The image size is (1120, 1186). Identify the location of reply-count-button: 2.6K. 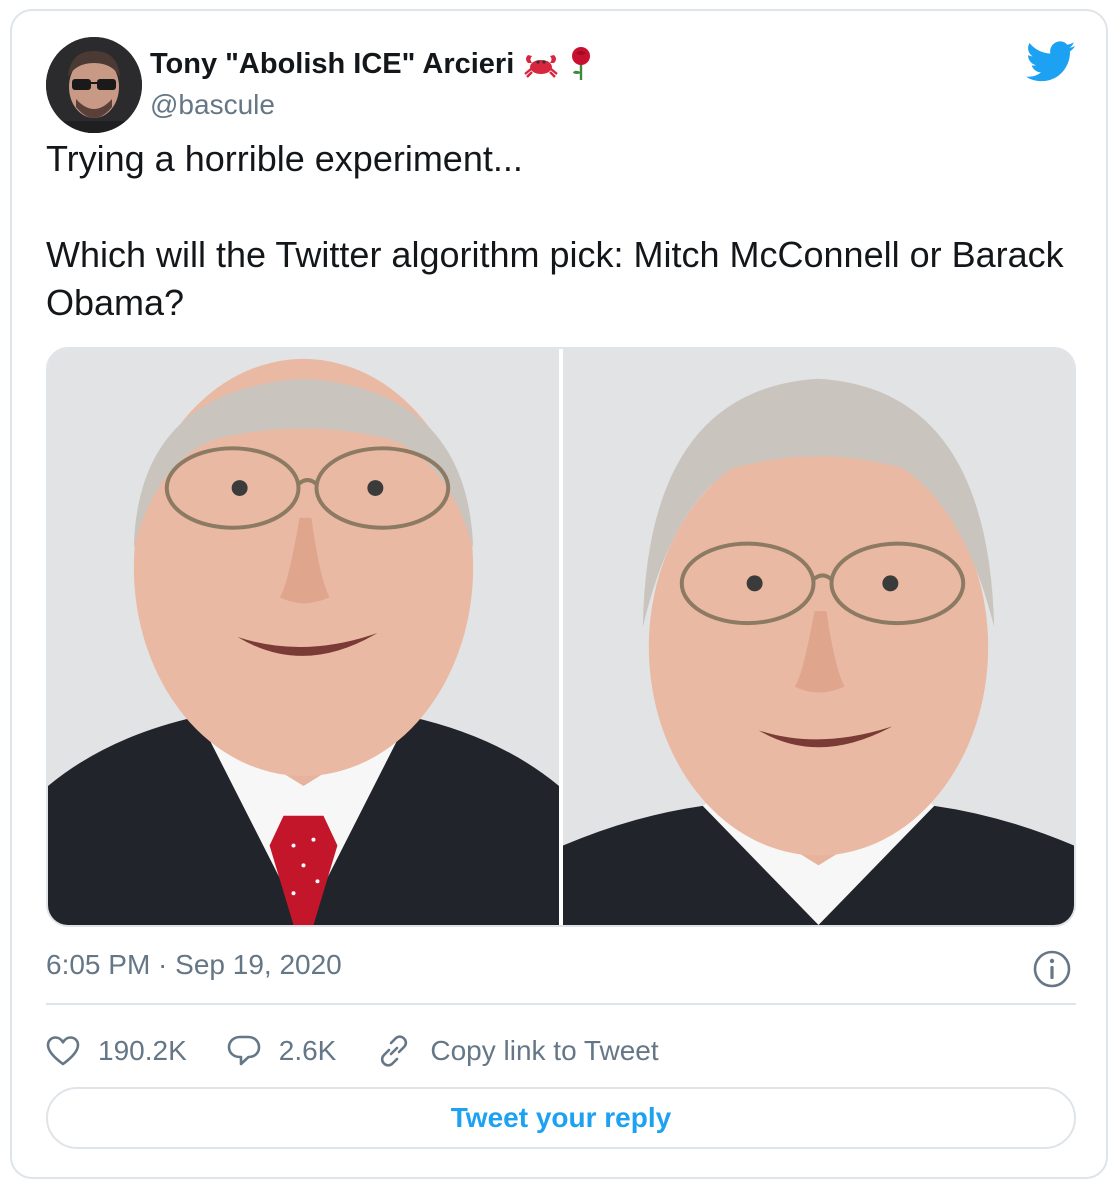
(282, 1051).